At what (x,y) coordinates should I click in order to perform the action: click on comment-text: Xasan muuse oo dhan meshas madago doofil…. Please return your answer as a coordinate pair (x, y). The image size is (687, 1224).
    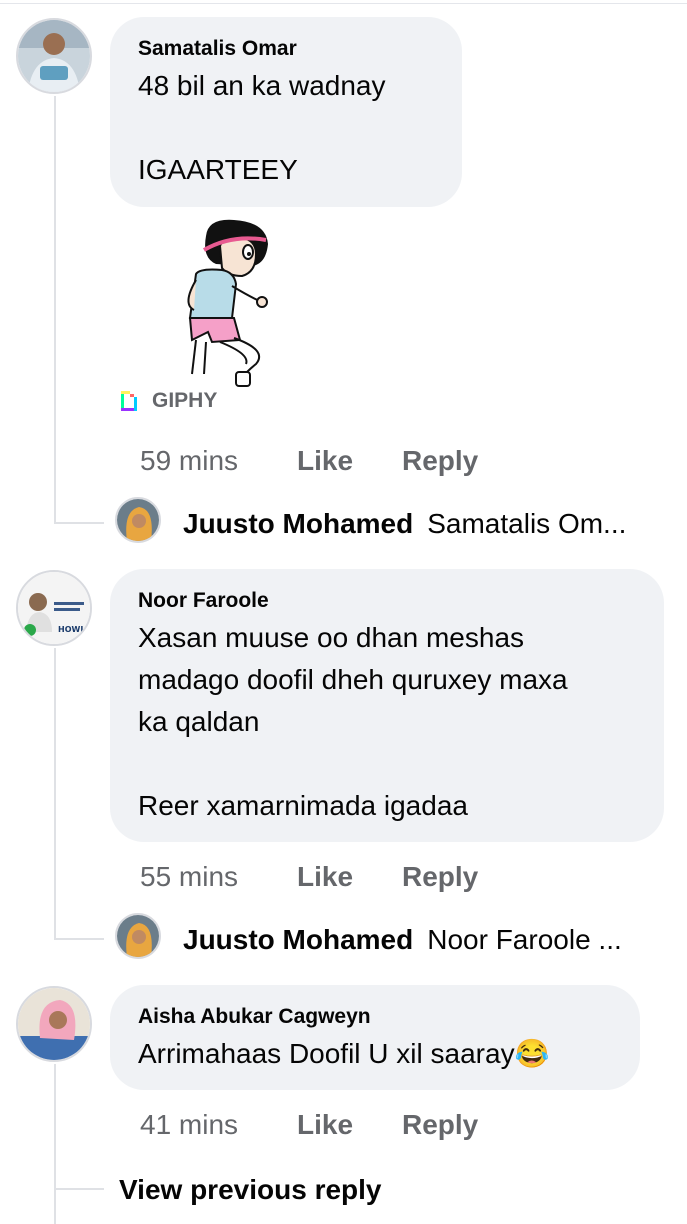
    Looking at the image, I should click on (353, 721).